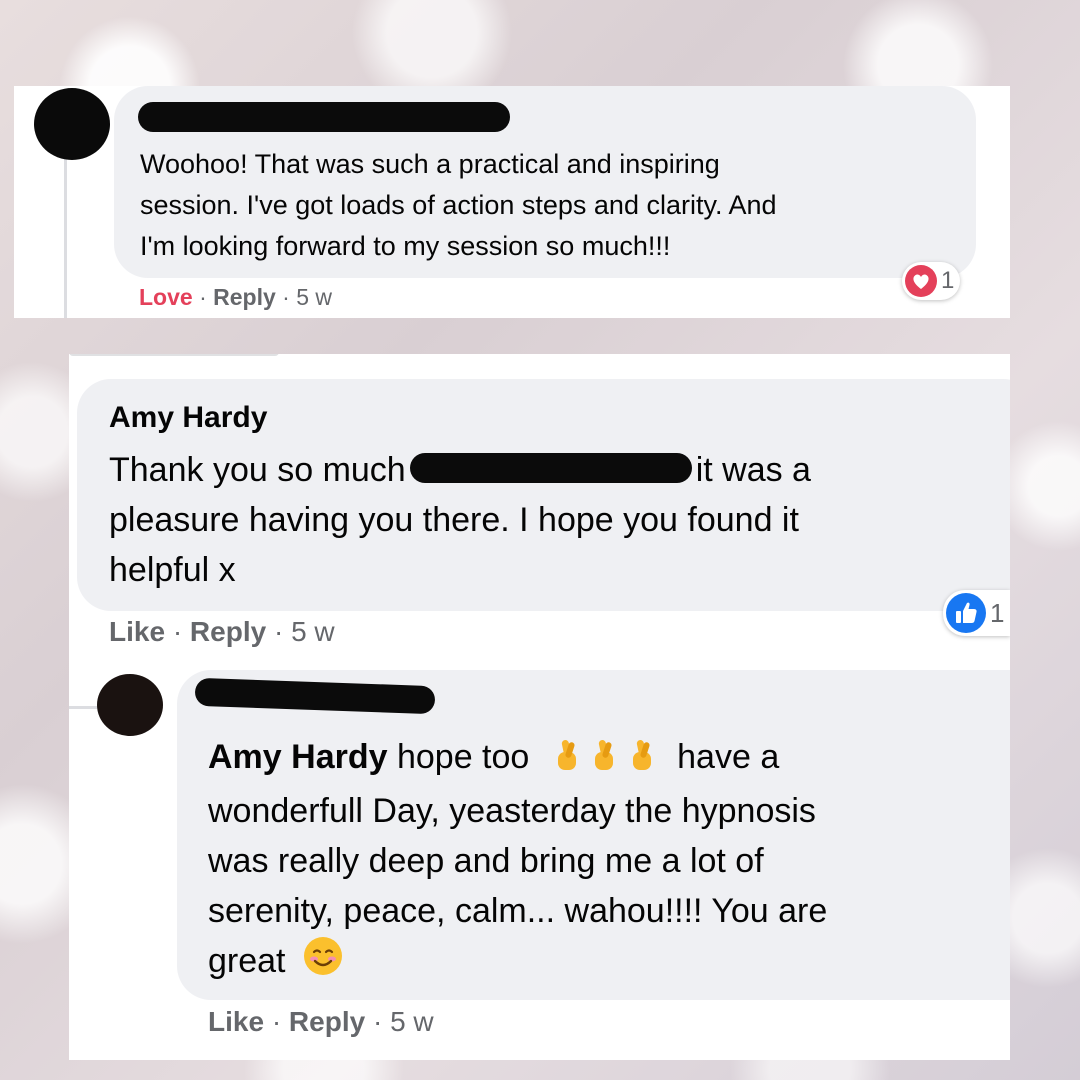 The image size is (1080, 1080). What do you see at coordinates (921, 281) in the screenshot?
I see `heart-icon` at bounding box center [921, 281].